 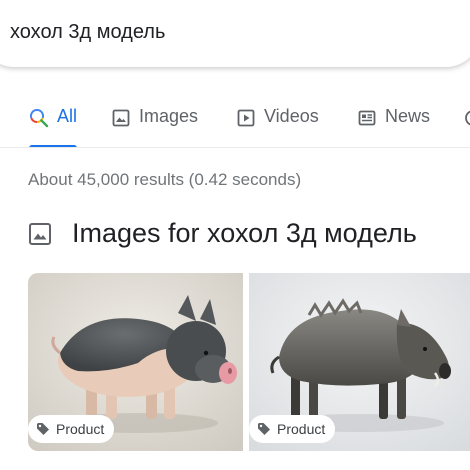 What do you see at coordinates (169, 116) in the screenshot?
I see `tab-images-label: Images` at bounding box center [169, 116].